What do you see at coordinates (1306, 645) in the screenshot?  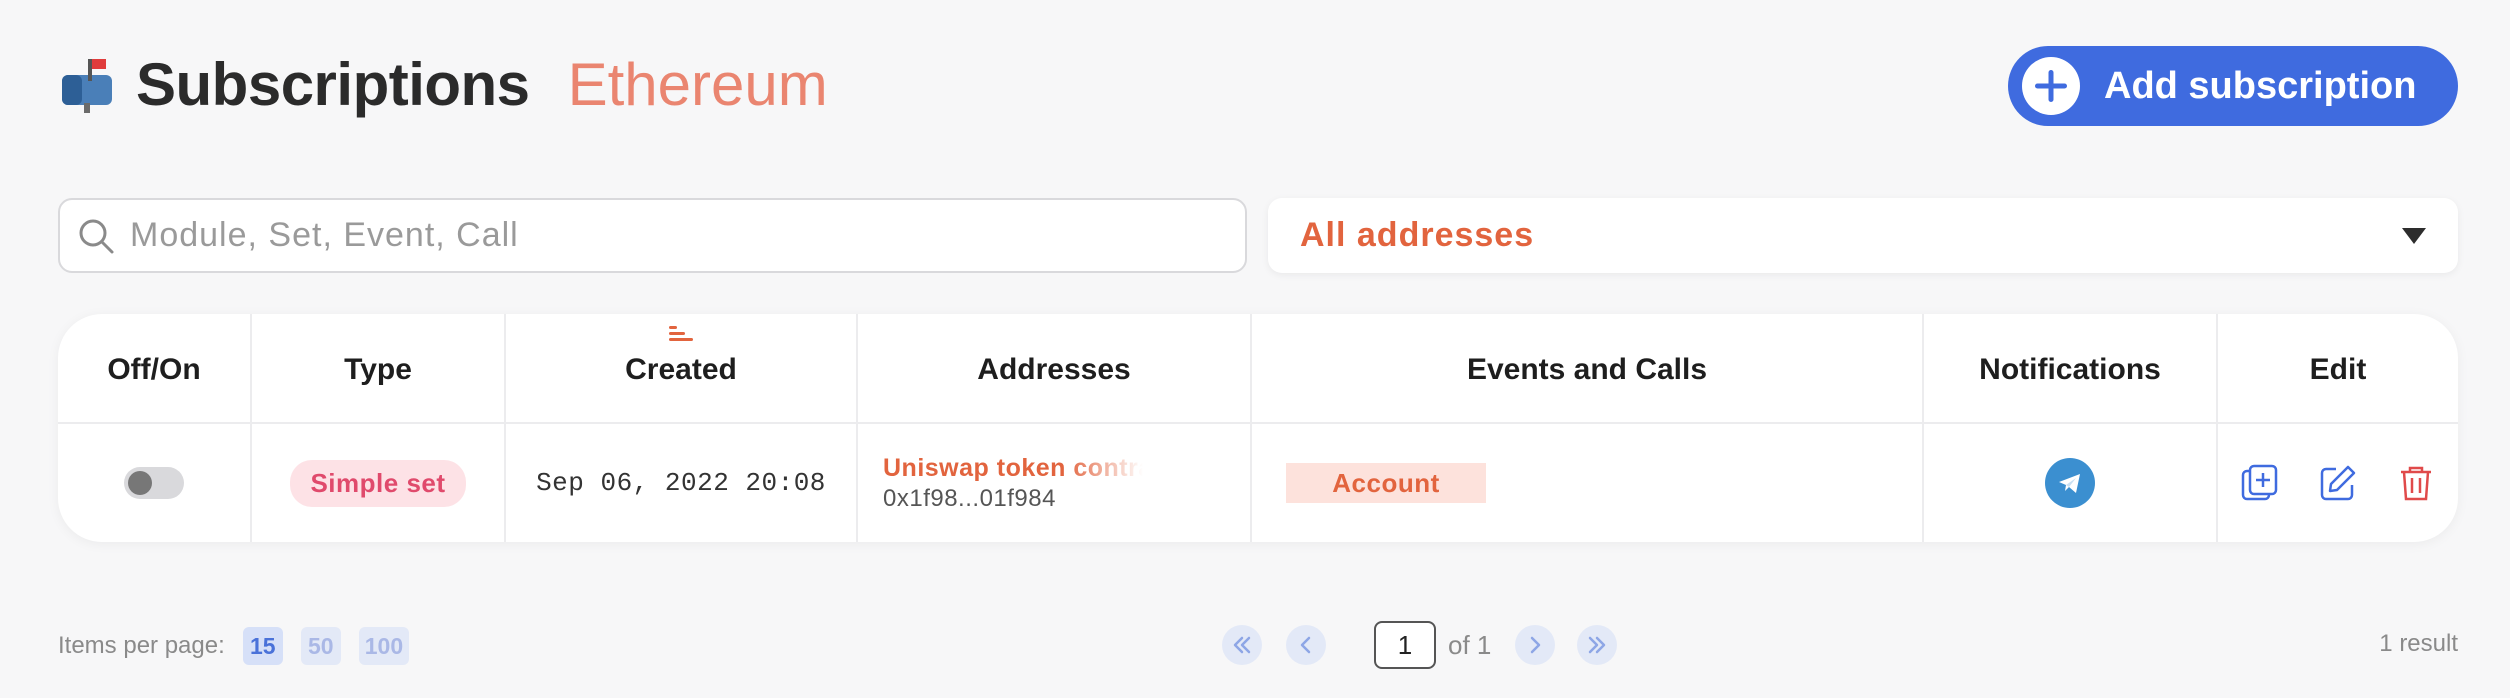 I see `prev-page-icon` at bounding box center [1306, 645].